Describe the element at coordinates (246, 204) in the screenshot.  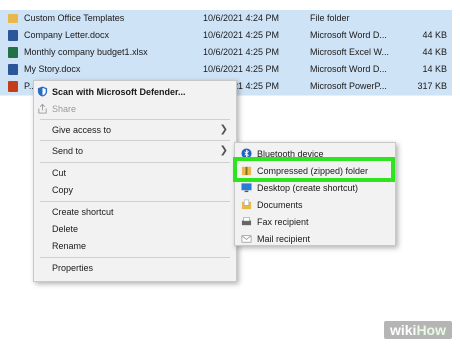
I see `documents-folder-icon` at that location.